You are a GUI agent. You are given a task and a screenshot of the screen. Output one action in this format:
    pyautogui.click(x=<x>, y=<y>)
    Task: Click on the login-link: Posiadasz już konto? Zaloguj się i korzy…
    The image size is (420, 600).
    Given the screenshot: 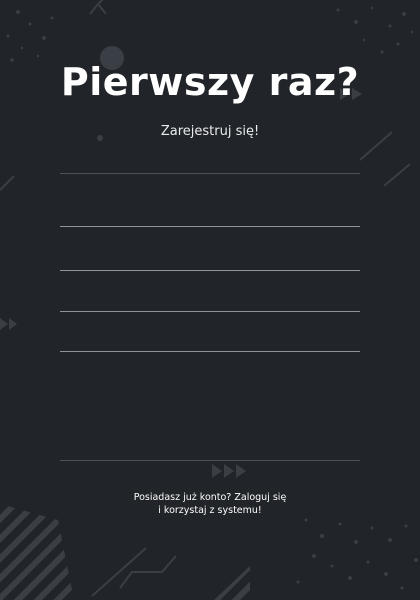 What is the action you would take?
    pyautogui.click(x=210, y=504)
    